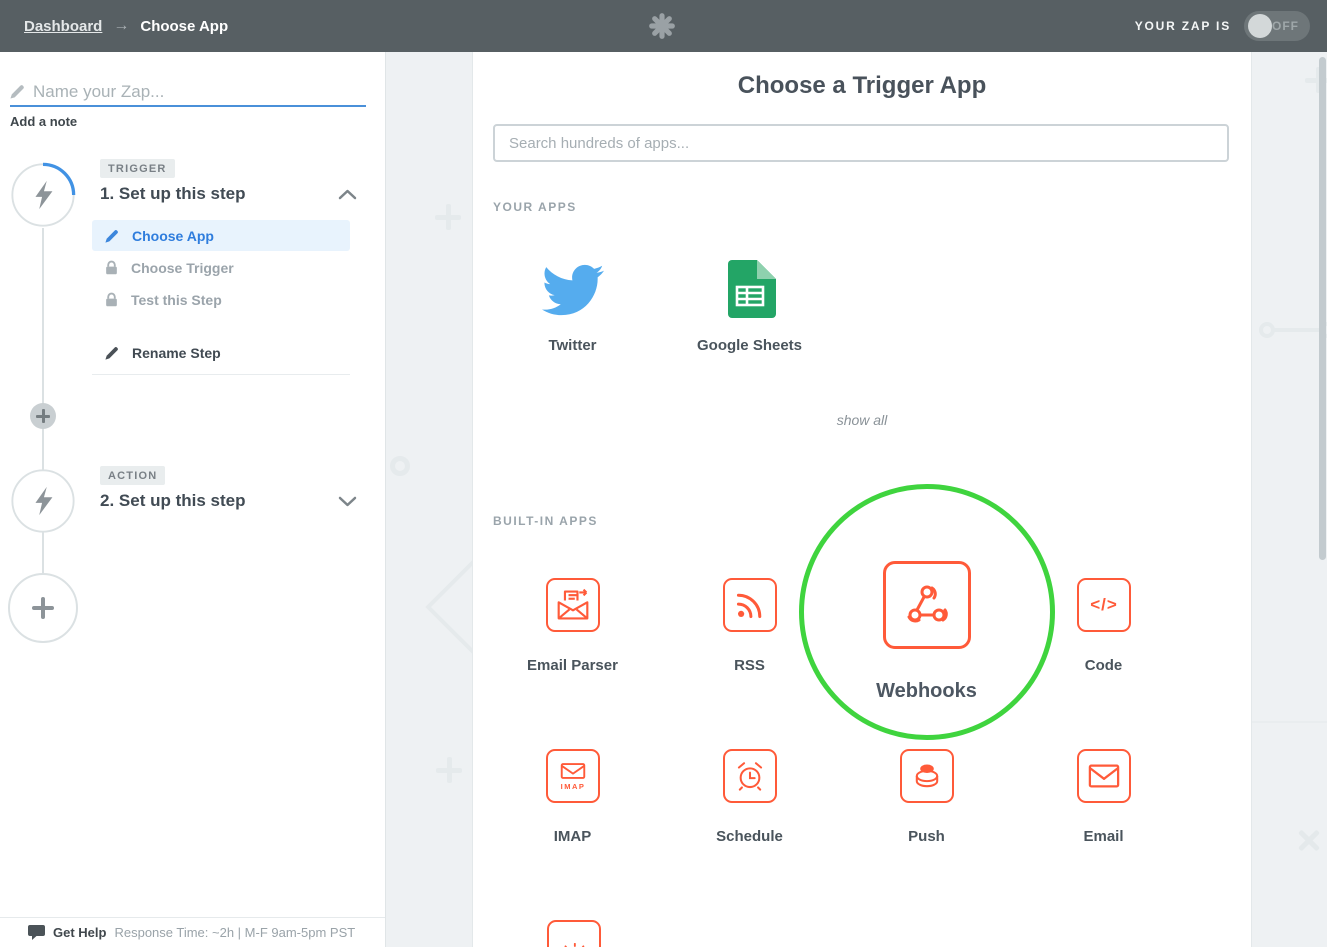  What do you see at coordinates (1260, 26) in the screenshot?
I see `toggle-knob` at bounding box center [1260, 26].